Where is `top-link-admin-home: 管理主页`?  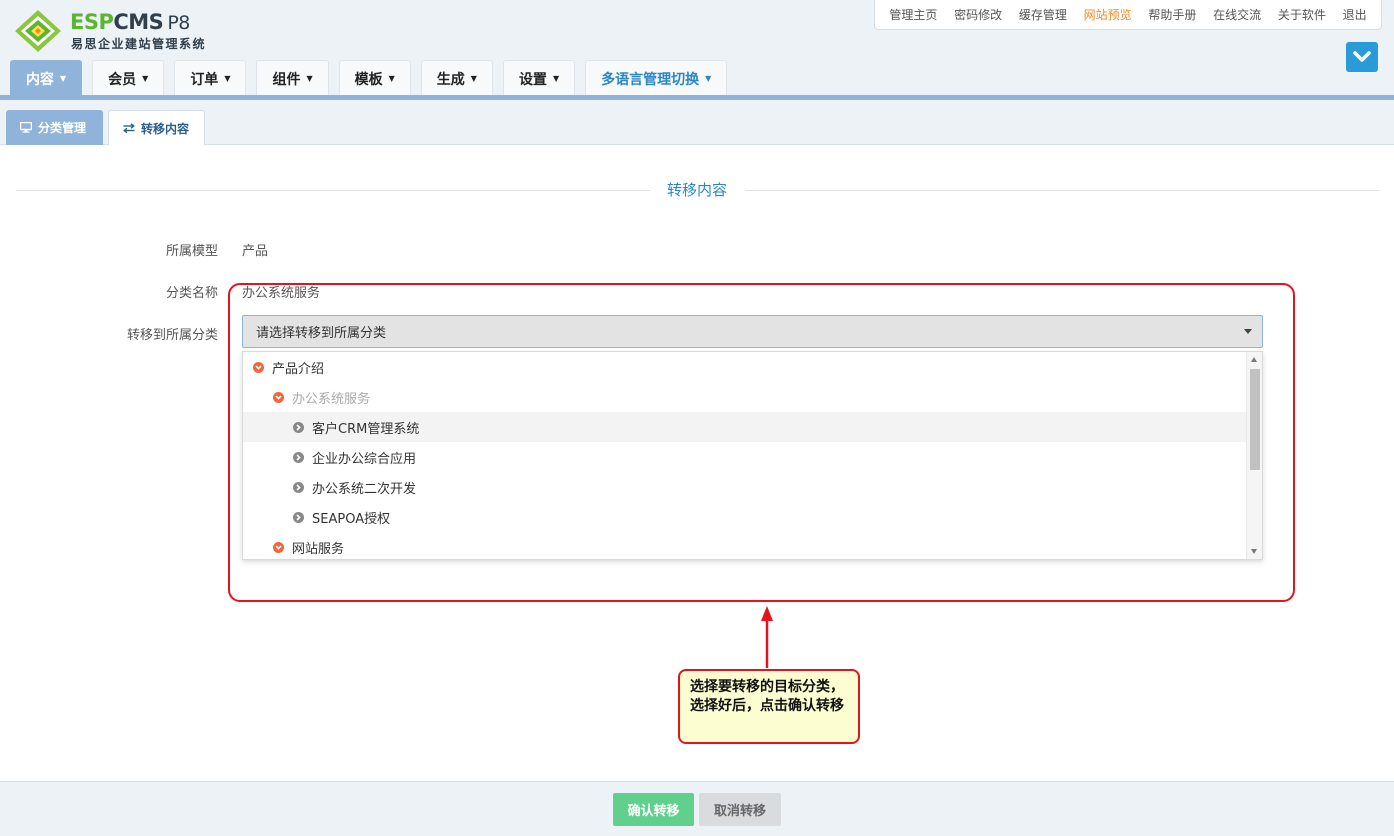
top-link-admin-home: 管理主页 is located at coordinates (913, 14).